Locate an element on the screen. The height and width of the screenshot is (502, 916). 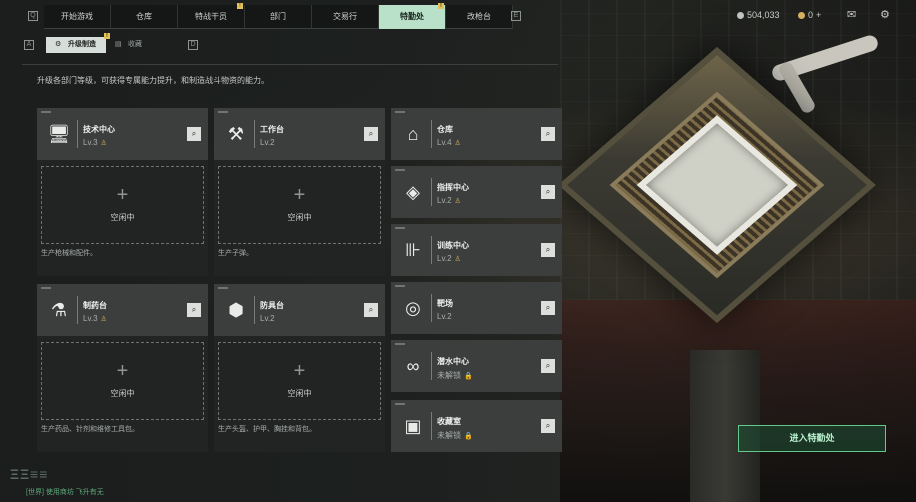
facility-card-armor-bench: ⬢ 防具台 Lv.2 ⌕ + 空闲中 生产头盔、护甲、胸挂和背包。 is located at coordinates (299, 368).